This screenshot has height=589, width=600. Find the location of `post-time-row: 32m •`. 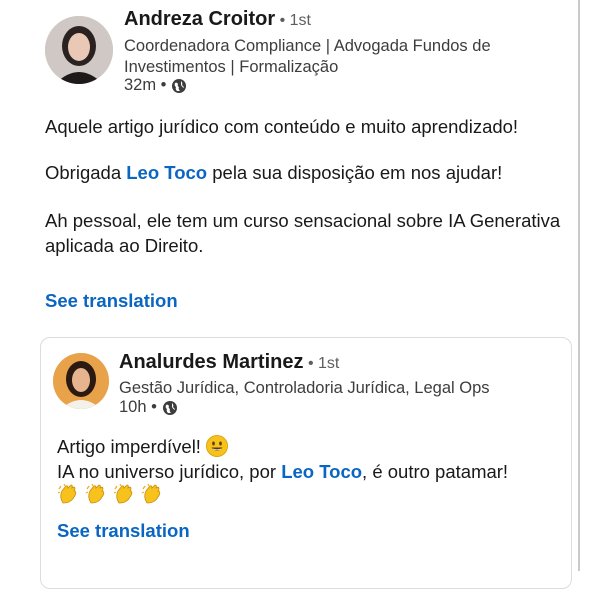

post-time-row: 32m • is located at coordinates (155, 85).